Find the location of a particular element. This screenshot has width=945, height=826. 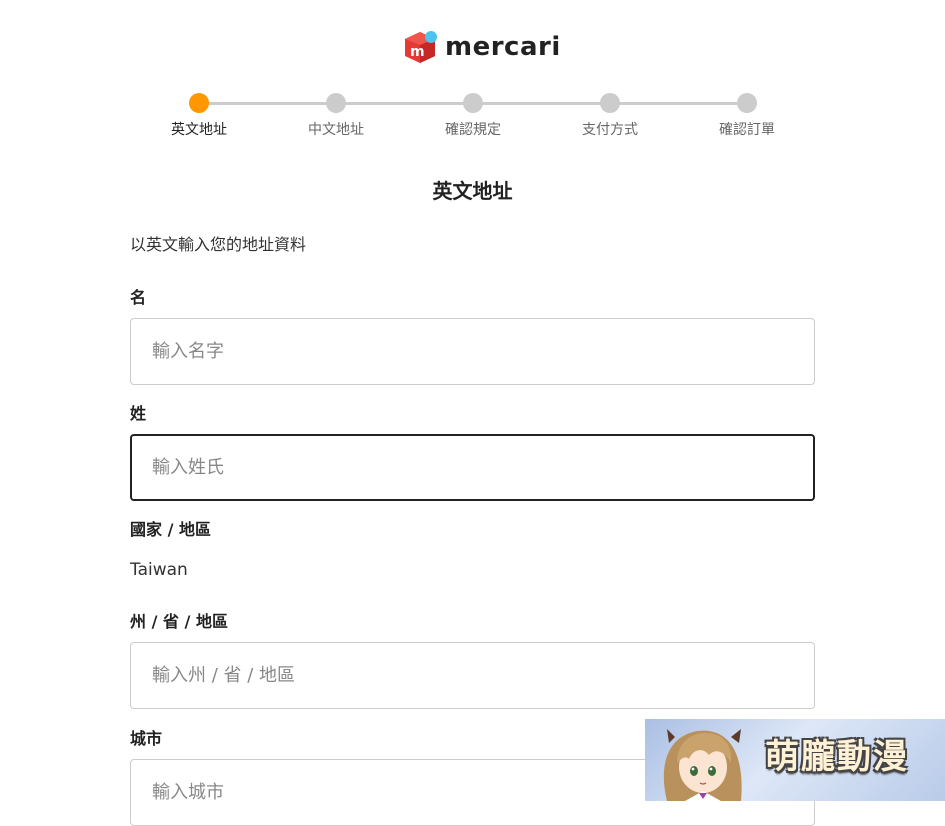

mercari-box-icon: m is located at coordinates (421, 47).